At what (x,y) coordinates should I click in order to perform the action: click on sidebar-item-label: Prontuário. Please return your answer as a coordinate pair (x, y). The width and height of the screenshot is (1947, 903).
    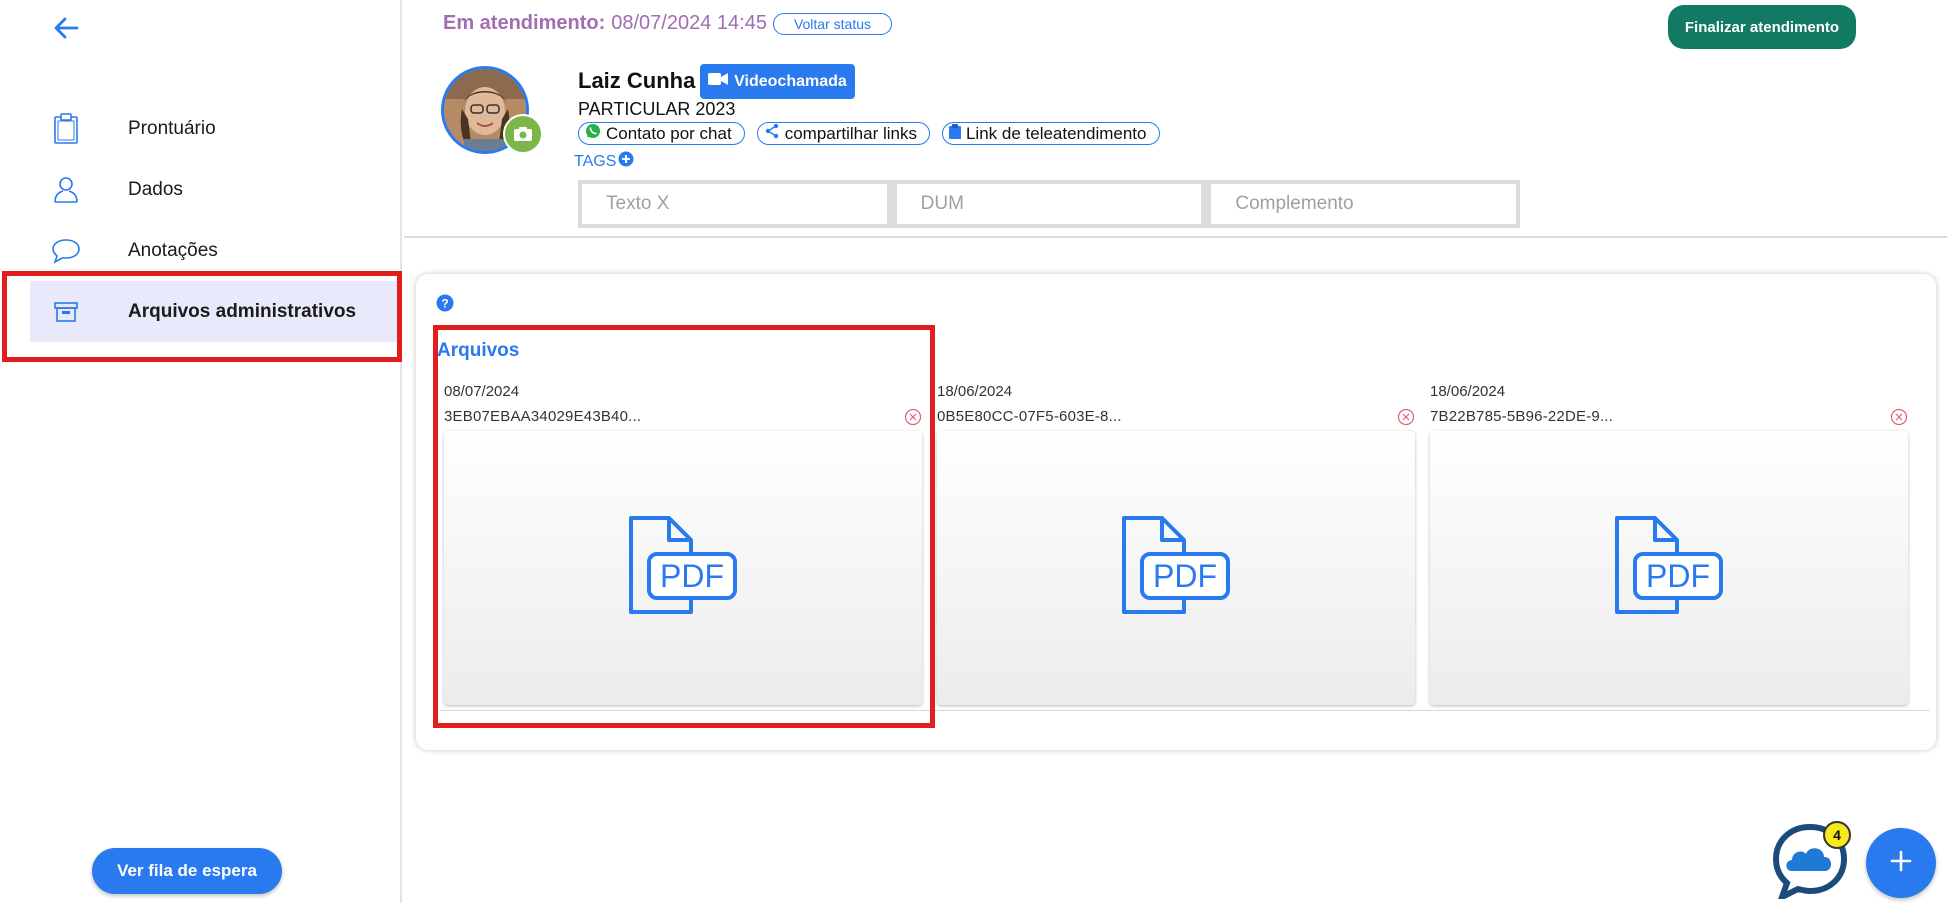
    Looking at the image, I should click on (172, 128).